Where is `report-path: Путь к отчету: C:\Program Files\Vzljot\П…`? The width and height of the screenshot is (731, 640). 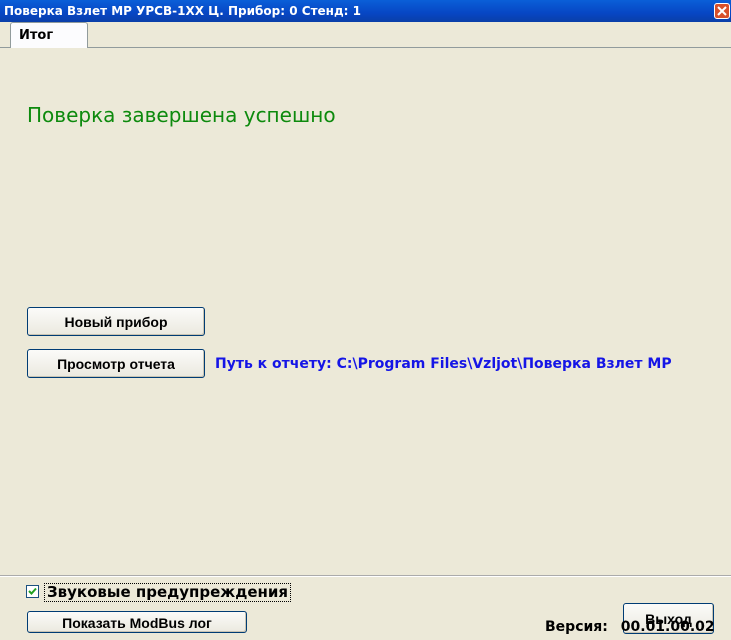 report-path: Путь к отчету: C:\Program Files\Vzljot\П… is located at coordinates (443, 364).